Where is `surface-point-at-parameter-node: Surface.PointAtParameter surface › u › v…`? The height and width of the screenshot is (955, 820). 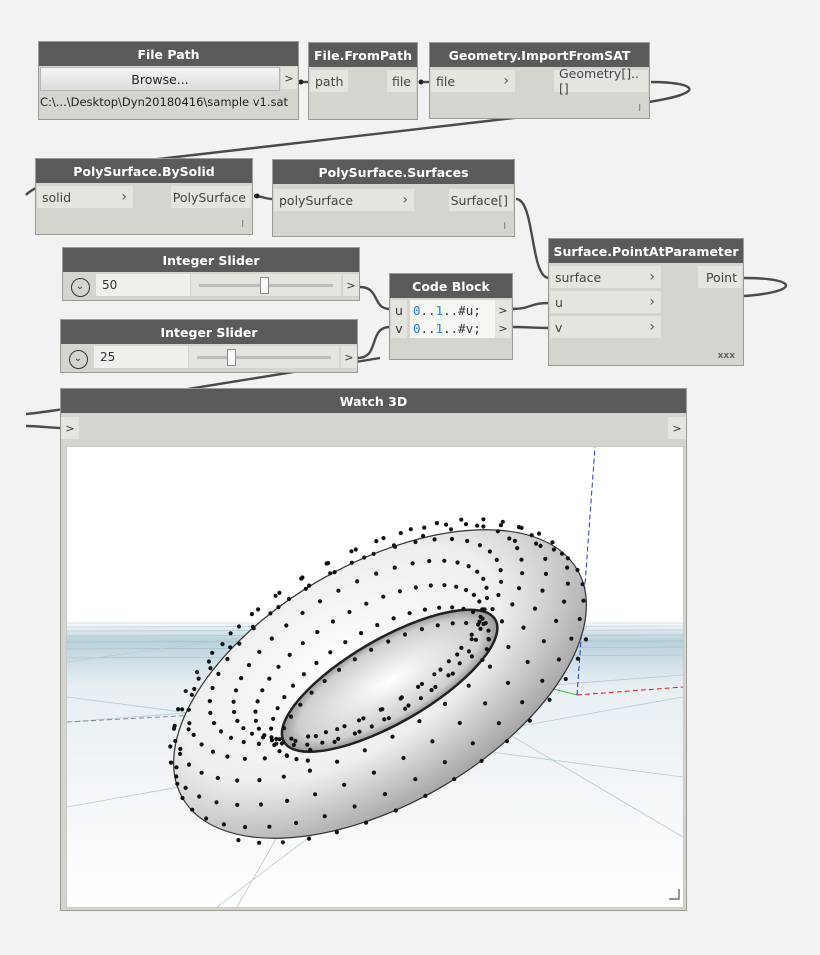 surface-point-at-parameter-node: Surface.PointAtParameter surface › u › v… is located at coordinates (646, 302).